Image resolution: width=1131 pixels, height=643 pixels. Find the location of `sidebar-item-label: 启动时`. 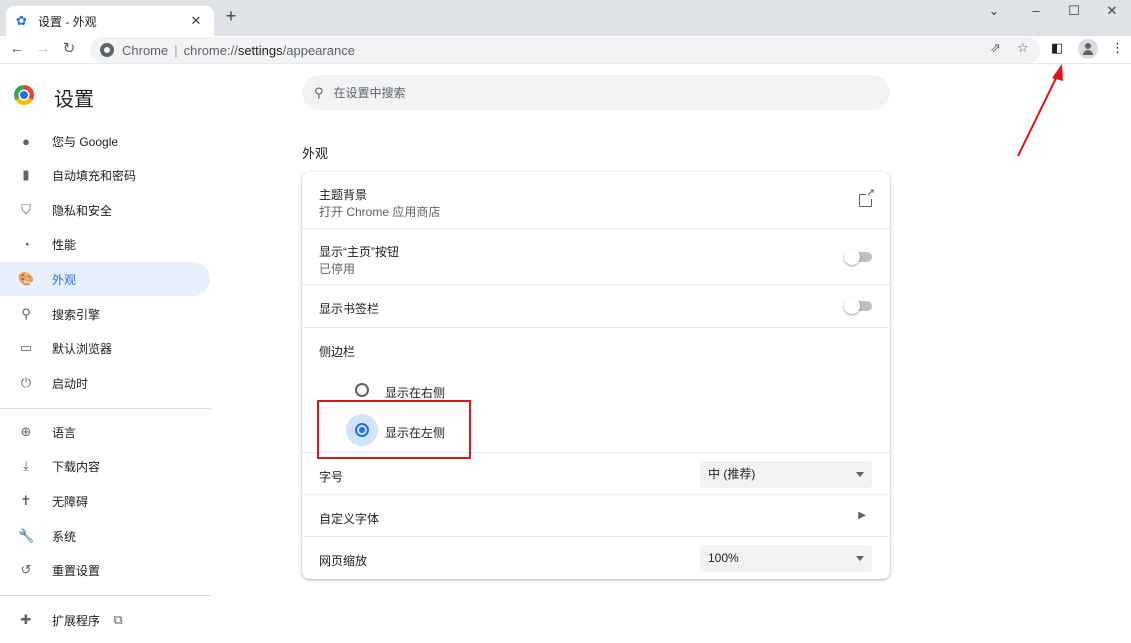

sidebar-item-label: 启动时 is located at coordinates (70, 383).